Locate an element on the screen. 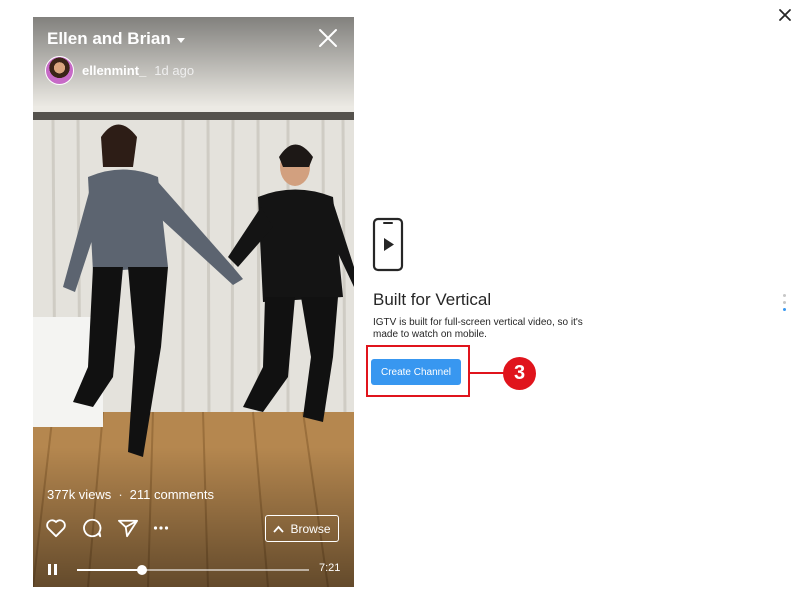  browse-label: Browse is located at coordinates (310, 528).